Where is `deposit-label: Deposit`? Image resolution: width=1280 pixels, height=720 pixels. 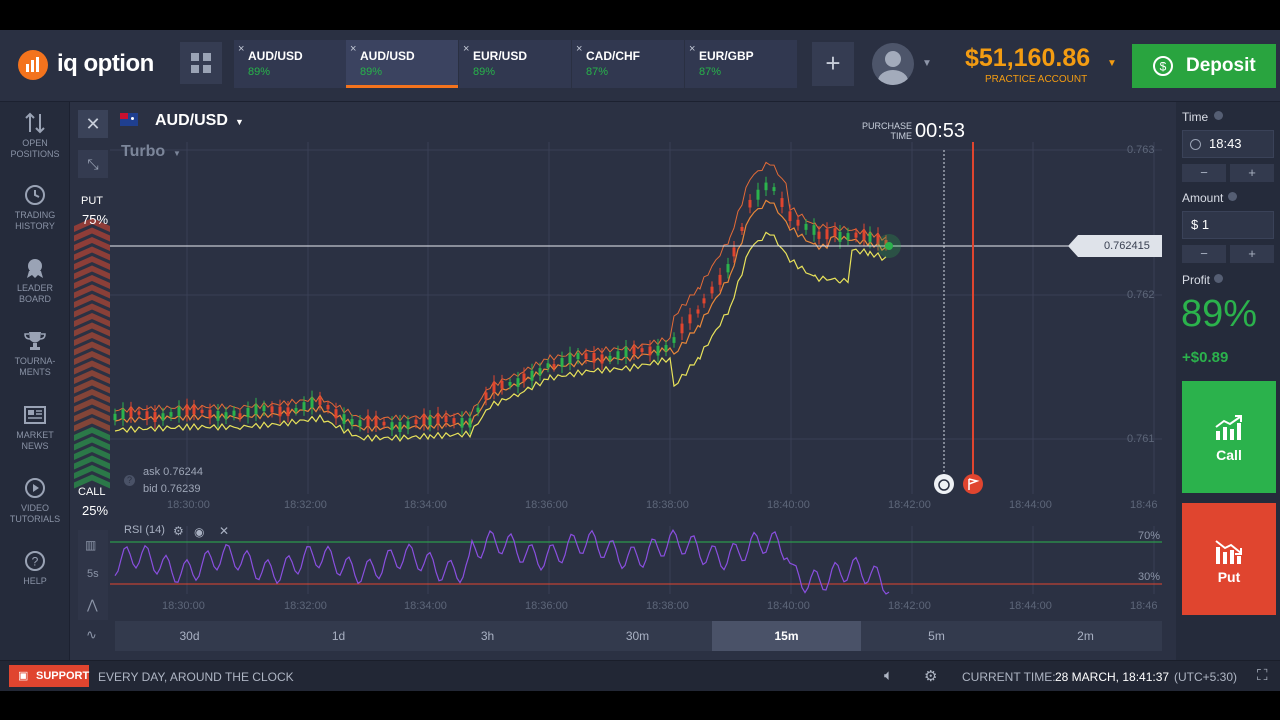
deposit-label: Deposit is located at coordinates (1221, 65).